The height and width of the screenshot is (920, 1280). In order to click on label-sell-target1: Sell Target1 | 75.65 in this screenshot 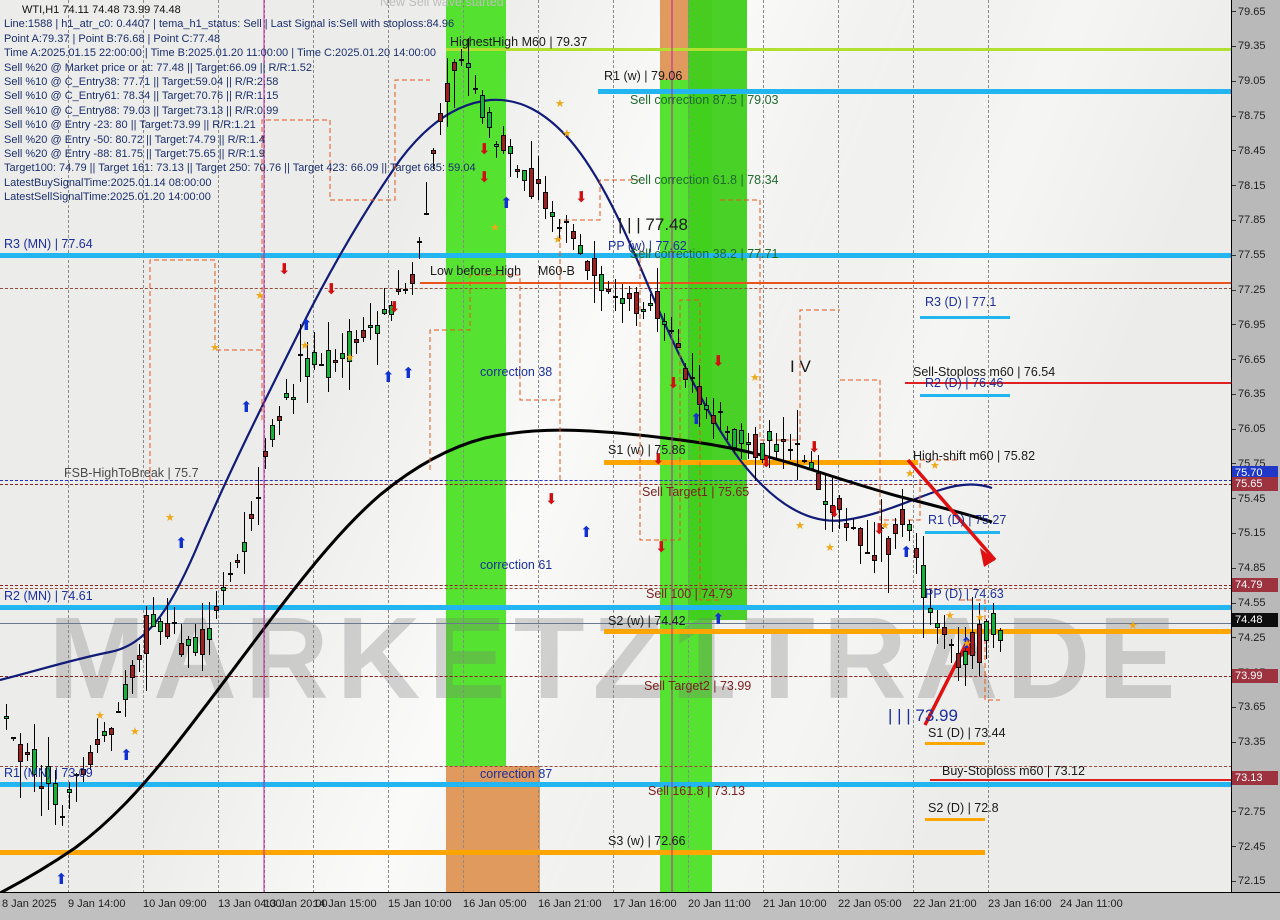, I will do `click(696, 492)`.